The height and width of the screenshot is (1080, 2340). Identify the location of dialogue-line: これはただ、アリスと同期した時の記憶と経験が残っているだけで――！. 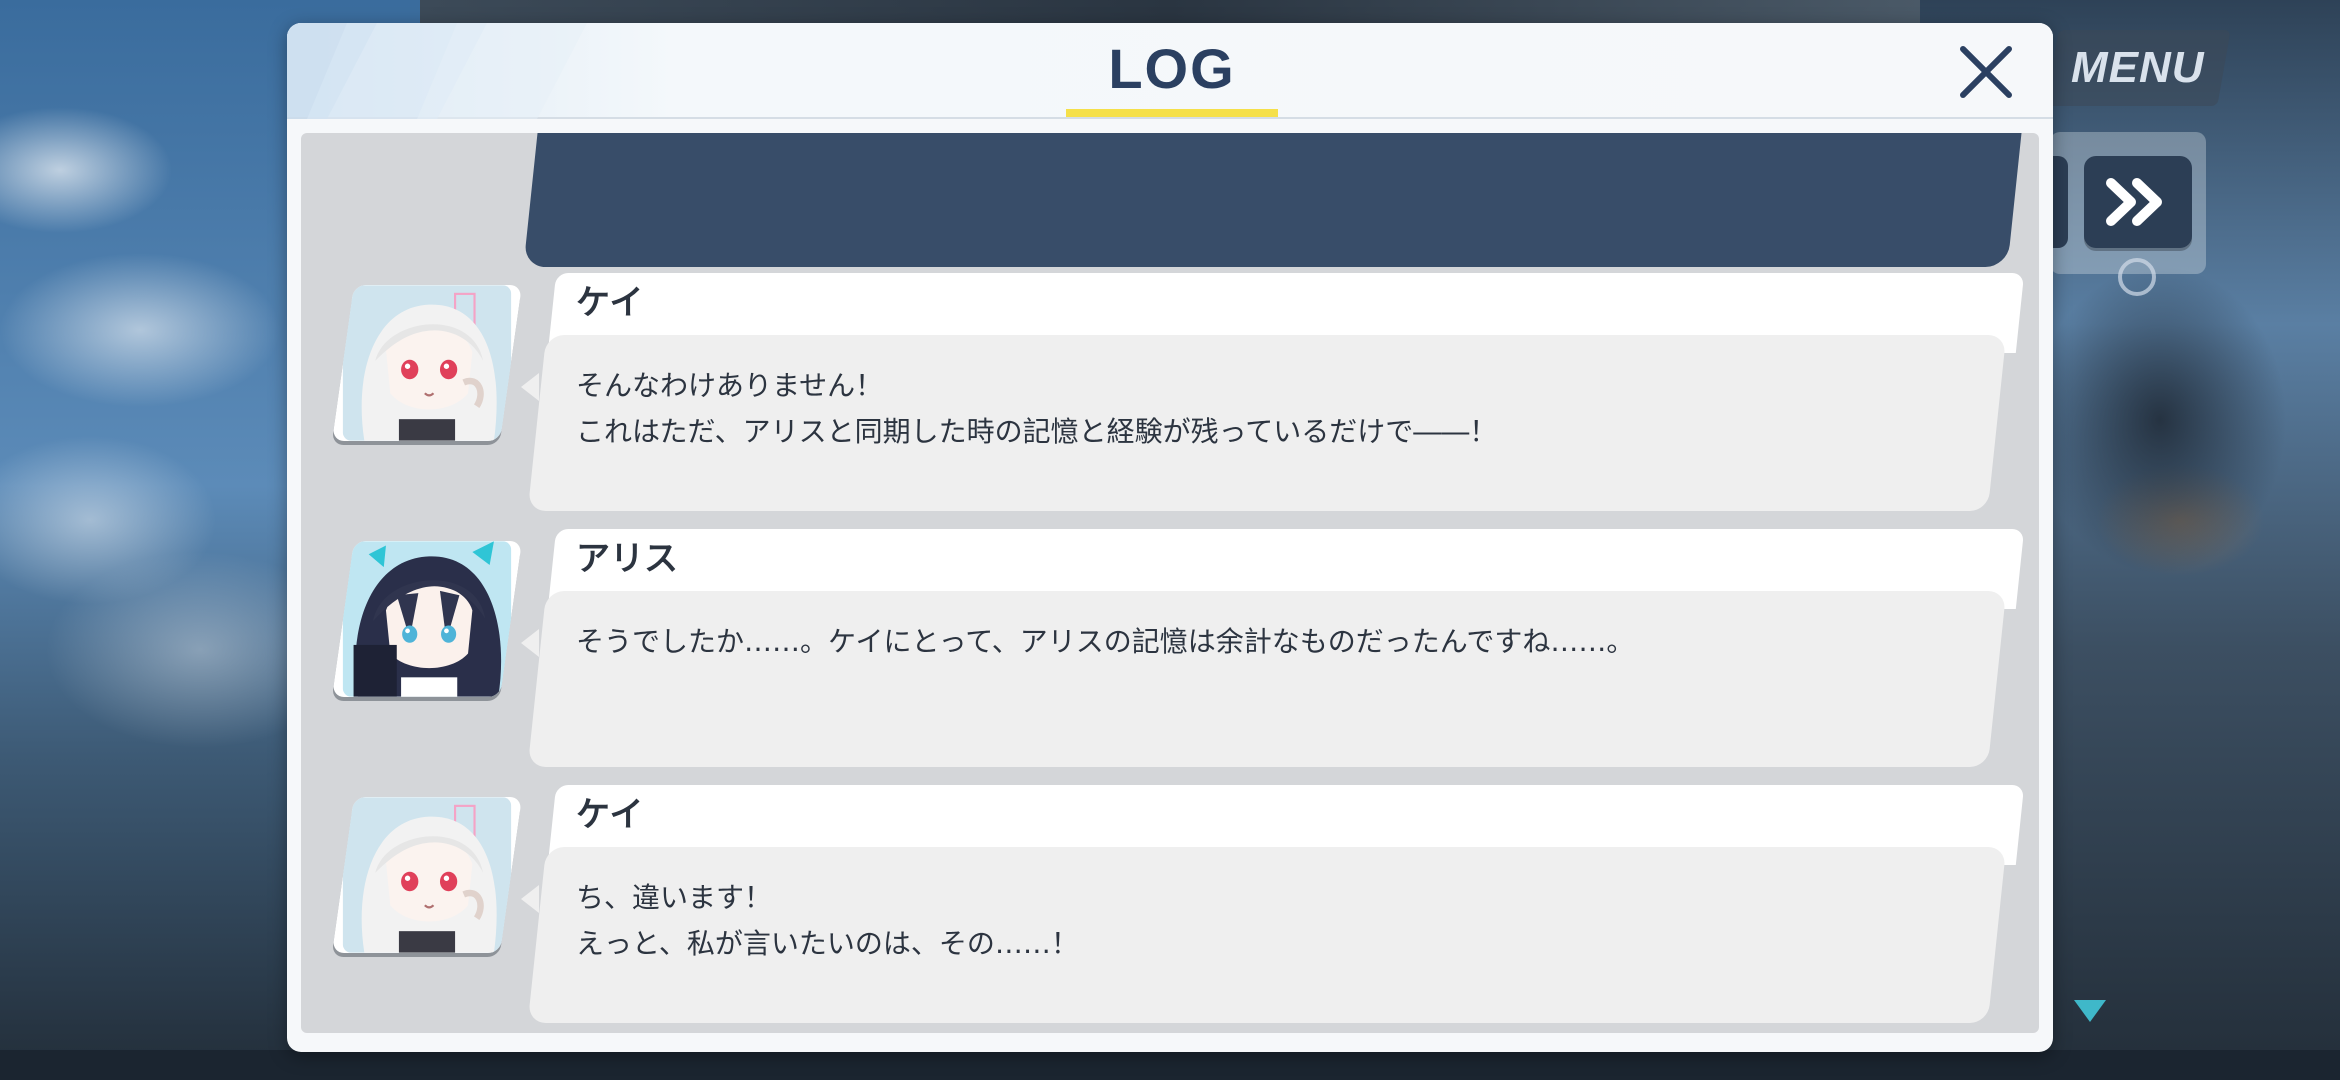
(1037, 431).